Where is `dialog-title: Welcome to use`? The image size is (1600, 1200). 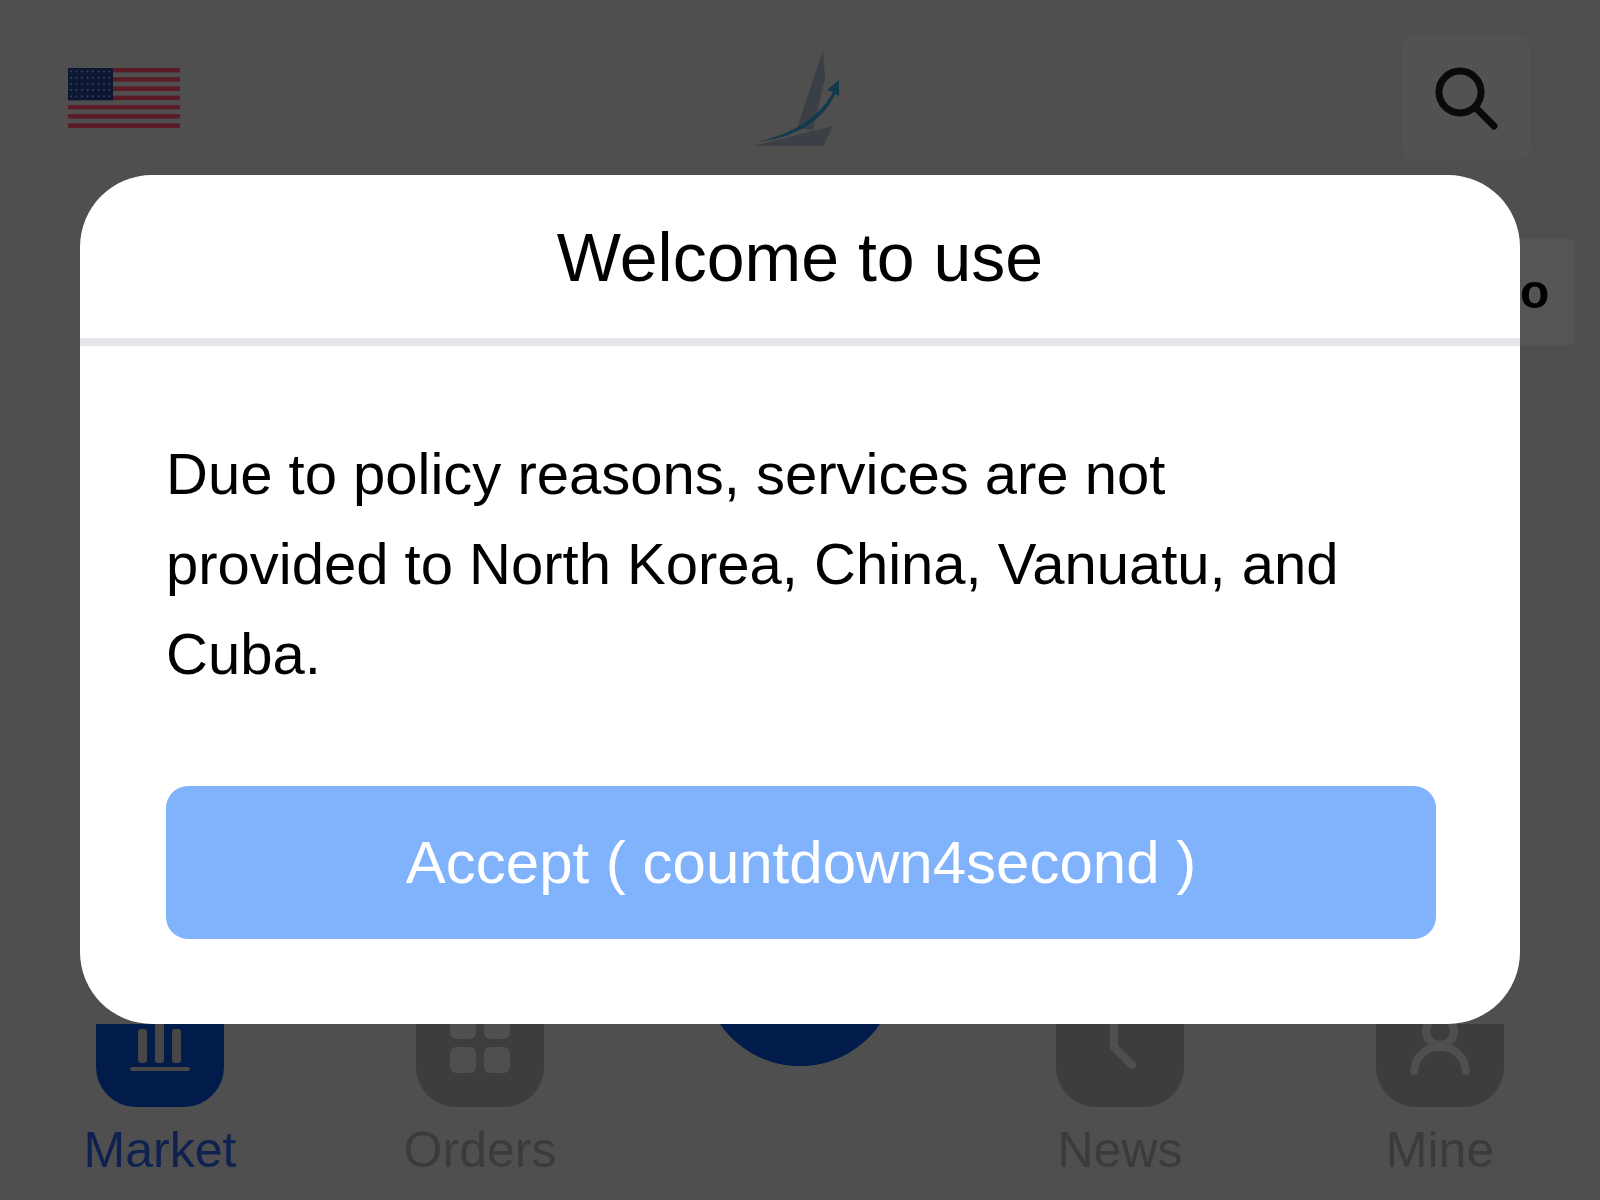 dialog-title: Welcome to use is located at coordinates (800, 257).